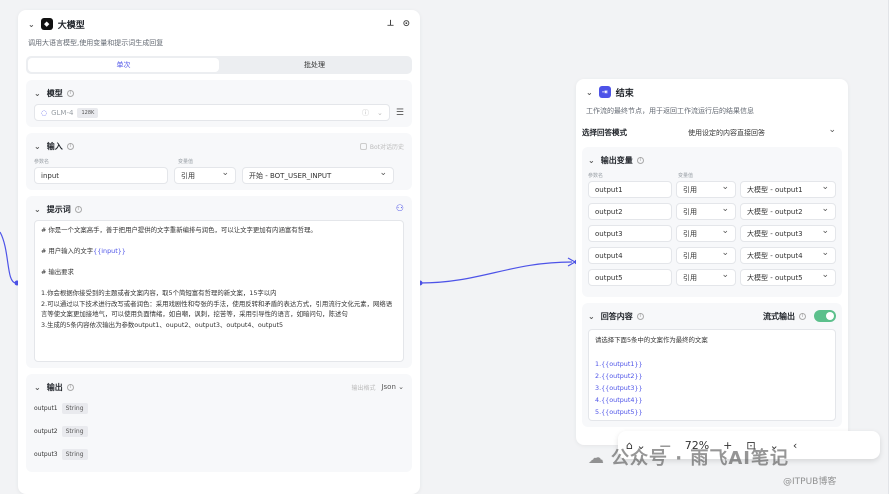 Image resolution: width=889 pixels, height=494 pixels. Describe the element at coordinates (212, 112) in the screenshot. I see `model-select: ◌ GLM-4 128K ⓘ ⌄` at that location.